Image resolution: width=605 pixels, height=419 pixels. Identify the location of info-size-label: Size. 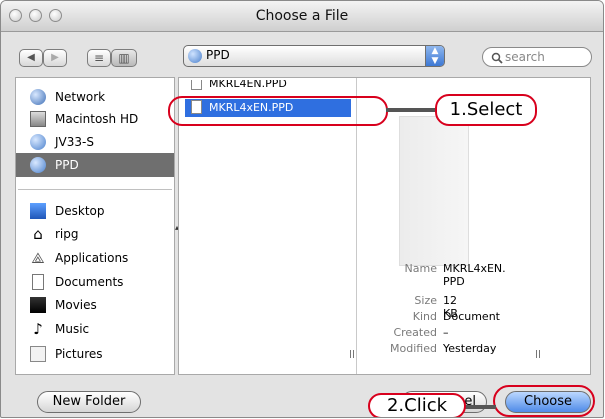
(425, 300).